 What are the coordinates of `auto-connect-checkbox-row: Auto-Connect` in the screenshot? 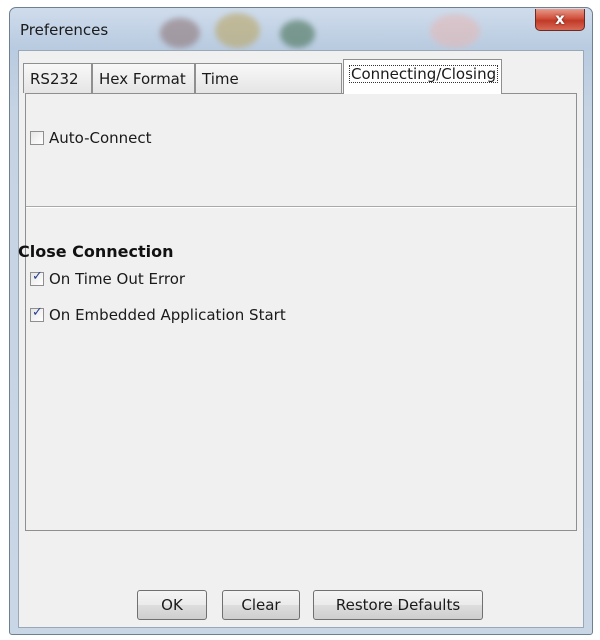 It's located at (91, 138).